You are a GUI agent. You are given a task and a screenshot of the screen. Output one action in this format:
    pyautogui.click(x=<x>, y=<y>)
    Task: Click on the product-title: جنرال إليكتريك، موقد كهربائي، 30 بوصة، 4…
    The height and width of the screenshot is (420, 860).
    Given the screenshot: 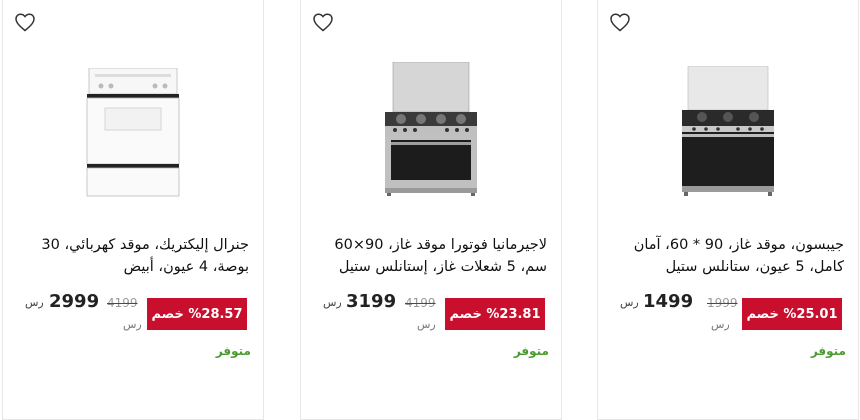 What is the action you would take?
    pyautogui.click(x=131, y=256)
    